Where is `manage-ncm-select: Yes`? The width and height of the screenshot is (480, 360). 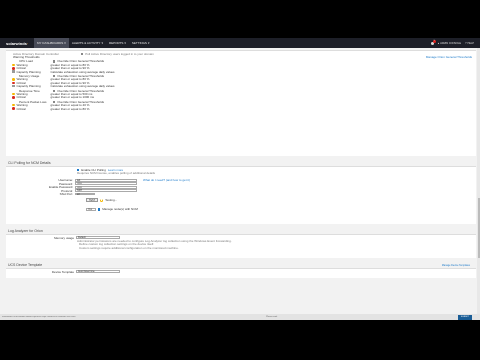 manage-ncm-select: Yes is located at coordinates (91, 209).